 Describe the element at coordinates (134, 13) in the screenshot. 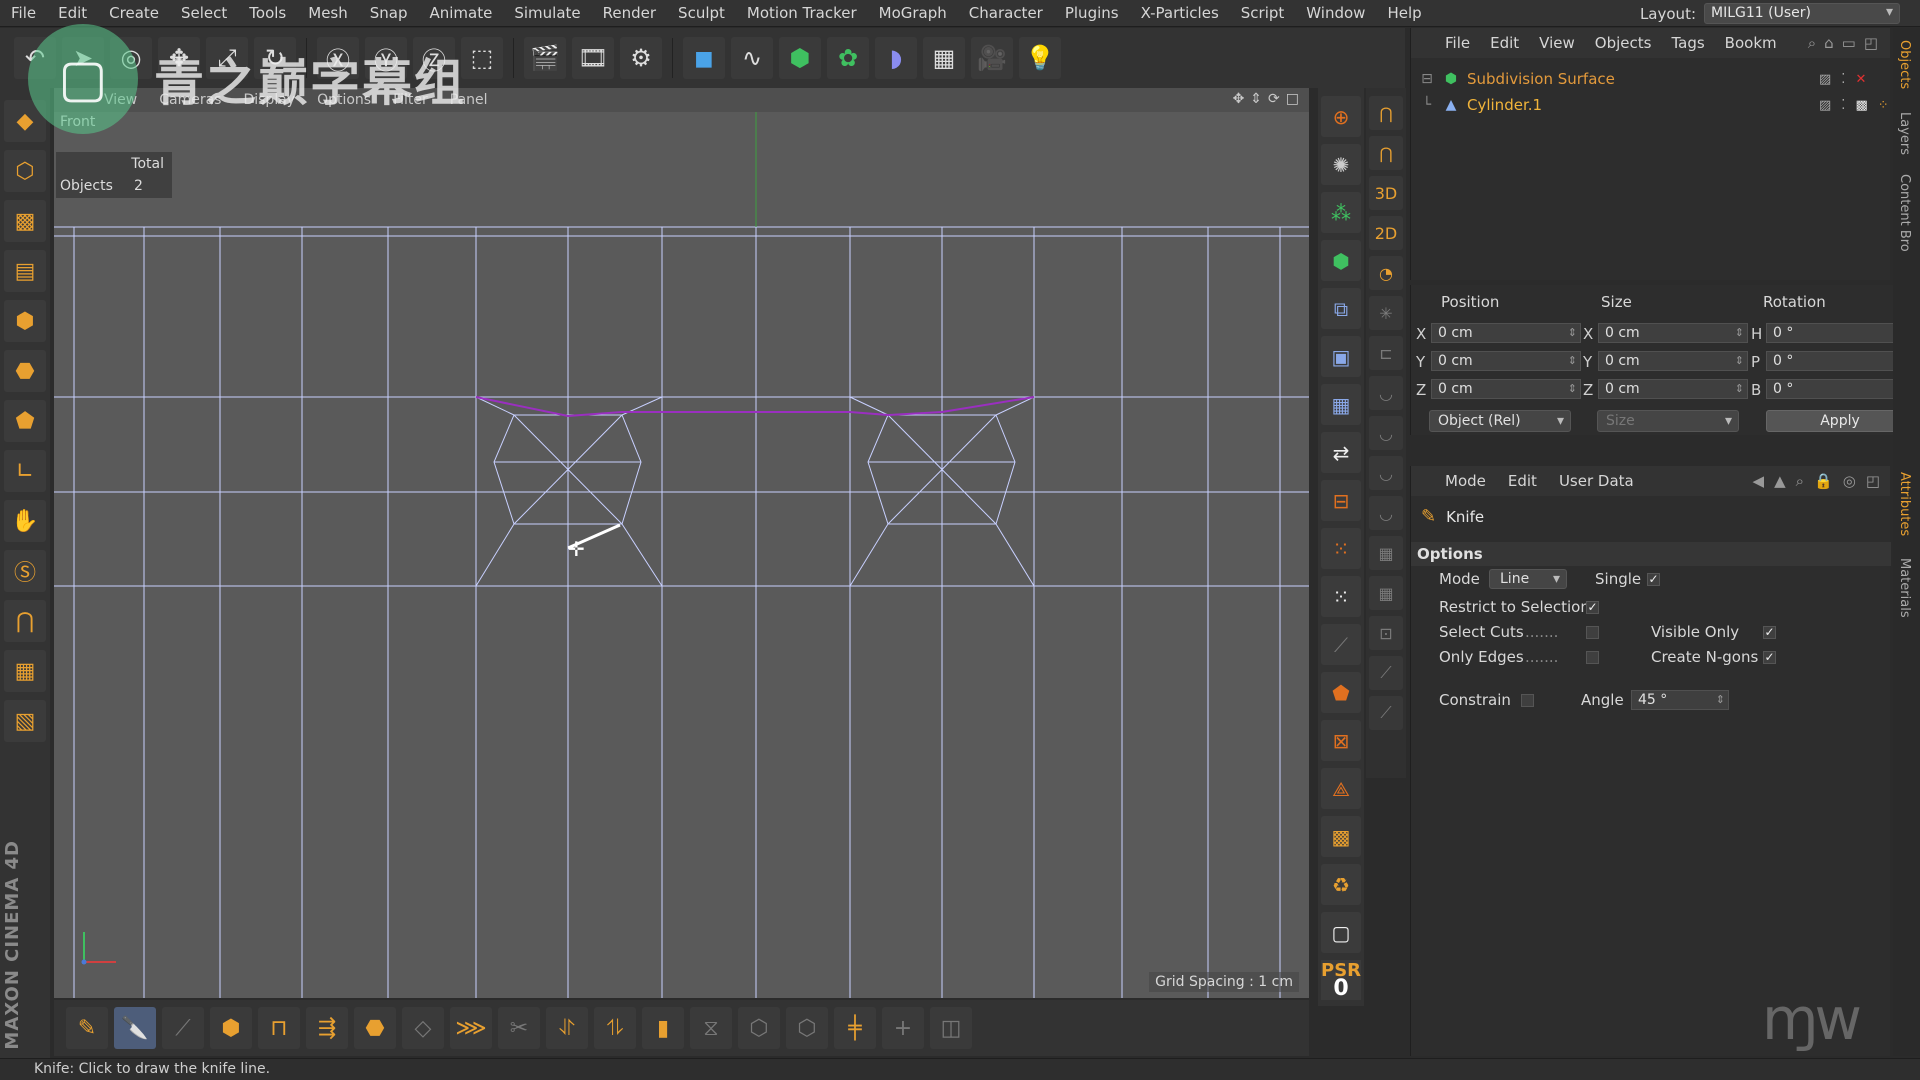

I see `menu-create: Create` at that location.